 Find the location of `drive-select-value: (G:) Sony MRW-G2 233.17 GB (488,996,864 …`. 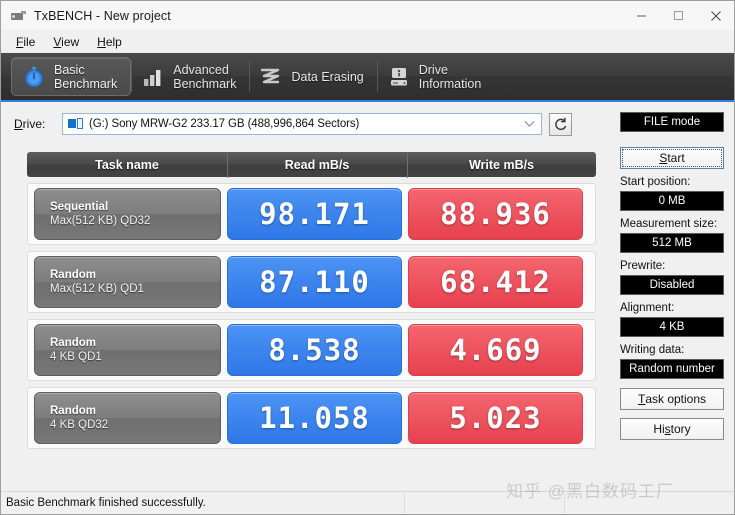

drive-select-value: (G:) Sony MRW-G2 233.17 GB (488,996,864 … is located at coordinates (224, 124).